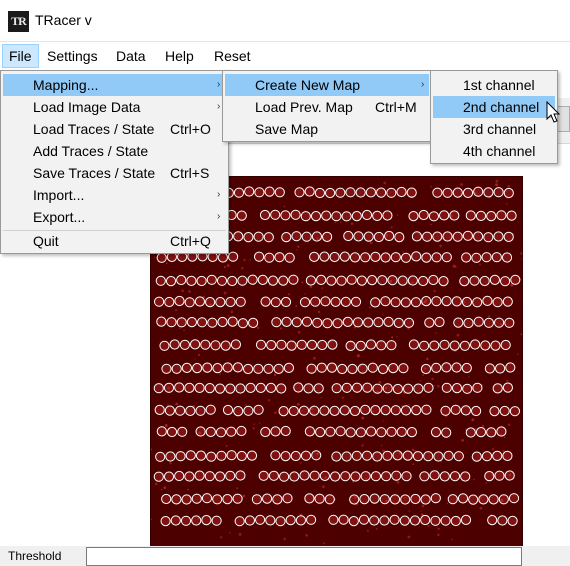 The height and width of the screenshot is (566, 570). Describe the element at coordinates (304, 556) in the screenshot. I see `threshold-input` at that location.